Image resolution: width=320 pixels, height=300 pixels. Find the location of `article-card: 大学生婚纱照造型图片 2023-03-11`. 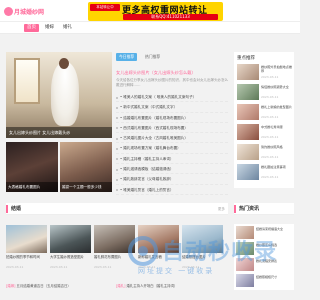

article-card: 大学生婚纱照造型图片 2023-03-11 is located at coordinates (70, 248).